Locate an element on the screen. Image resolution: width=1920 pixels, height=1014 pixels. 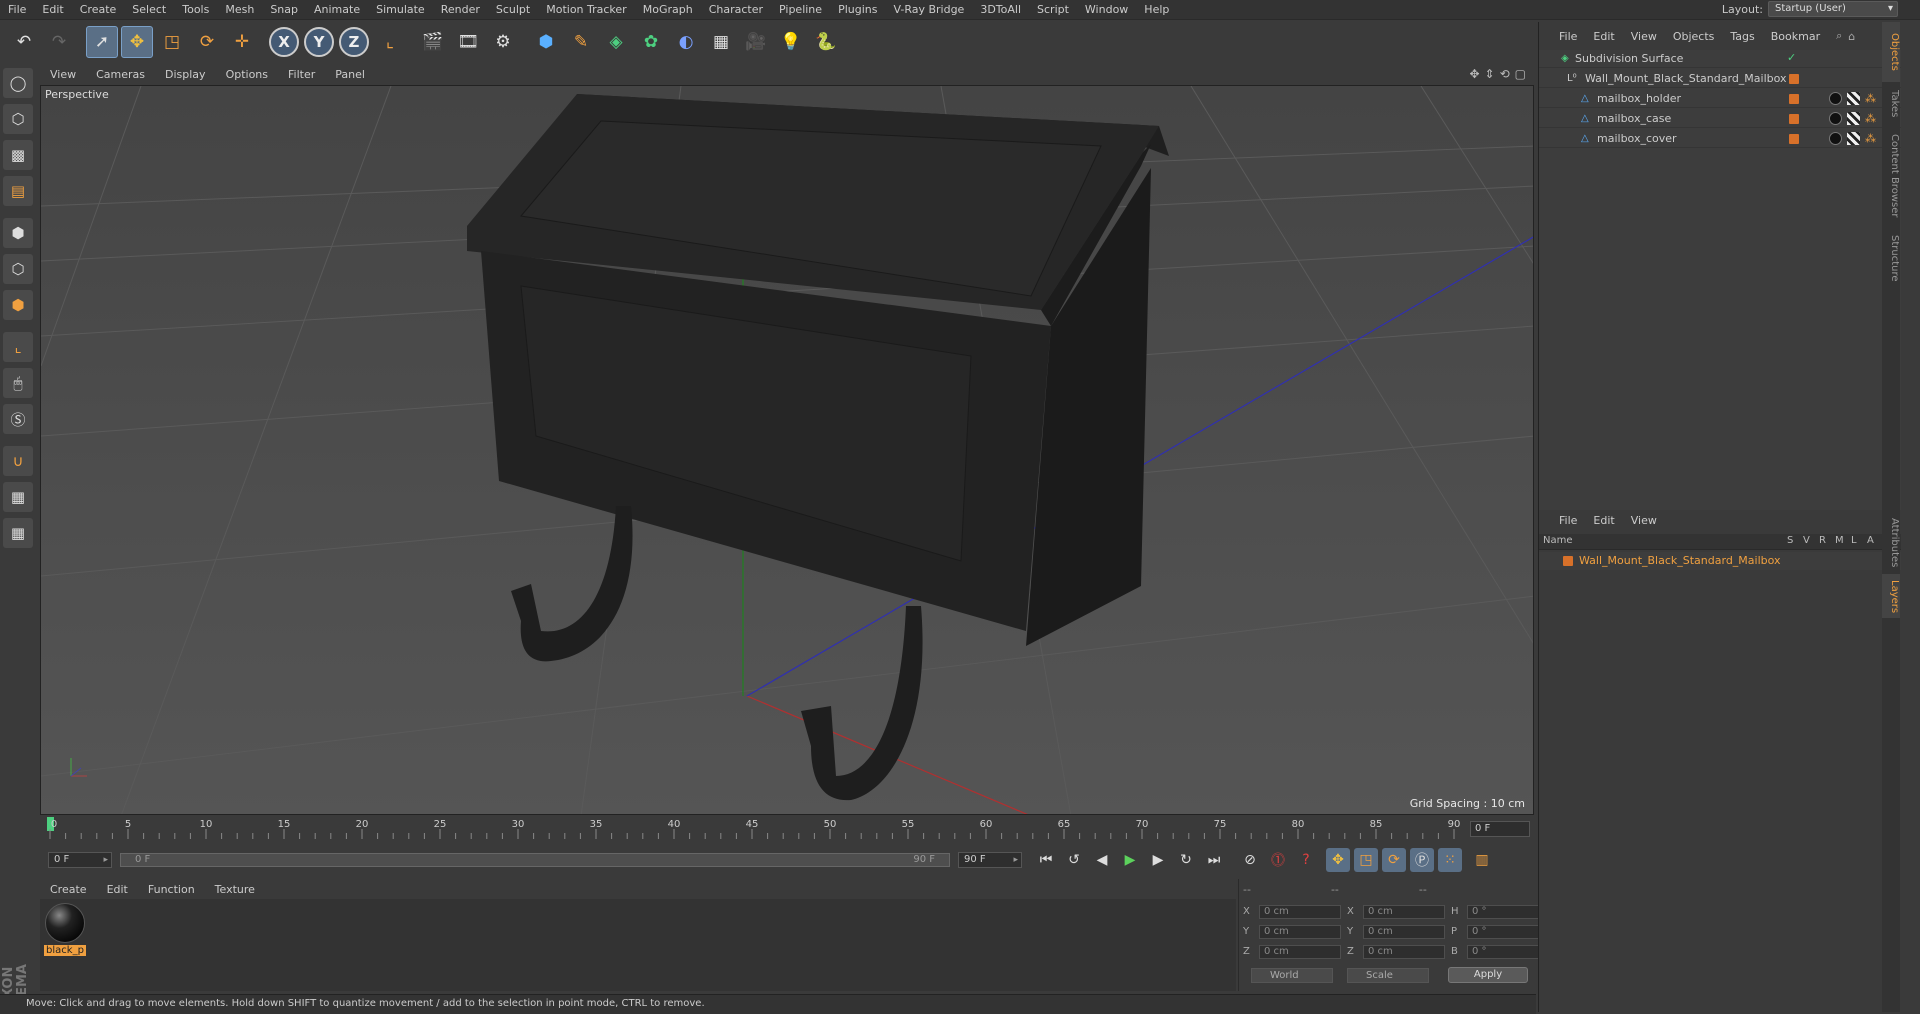
coord-mode-dropdown: Scale is located at coordinates (1388, 975).